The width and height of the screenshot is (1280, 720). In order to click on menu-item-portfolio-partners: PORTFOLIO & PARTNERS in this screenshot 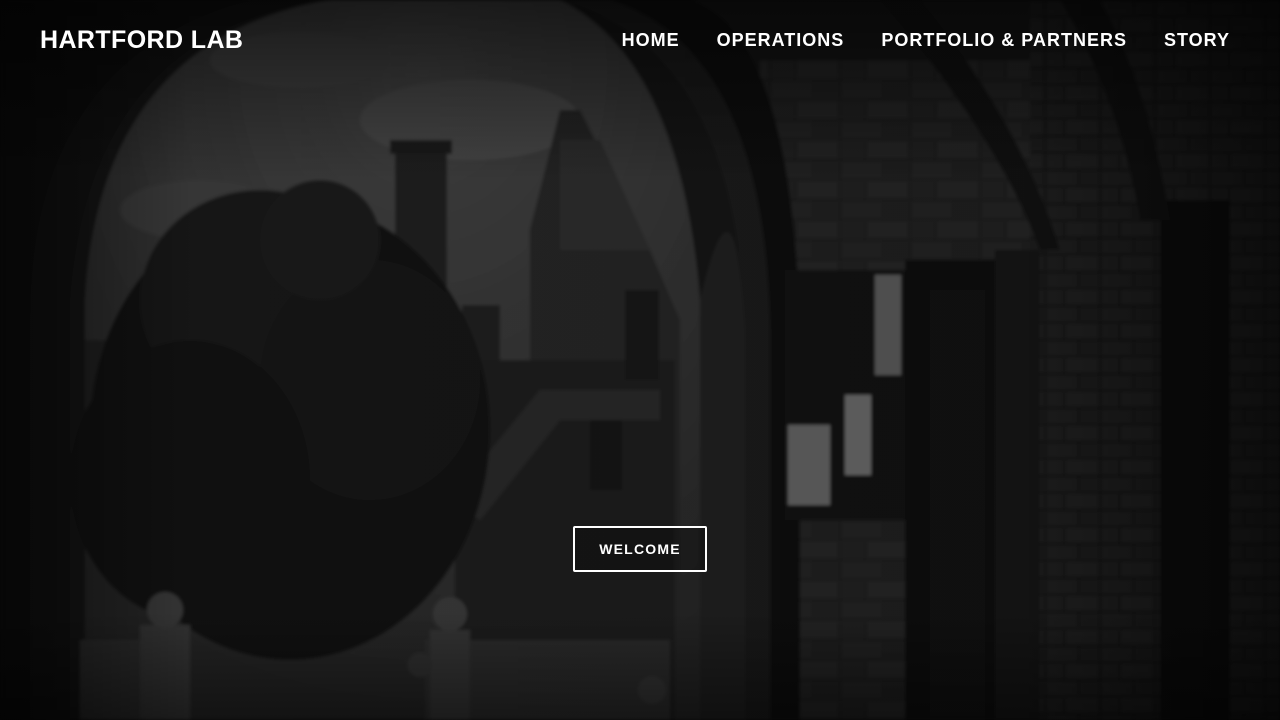, I will do `click(1004, 40)`.